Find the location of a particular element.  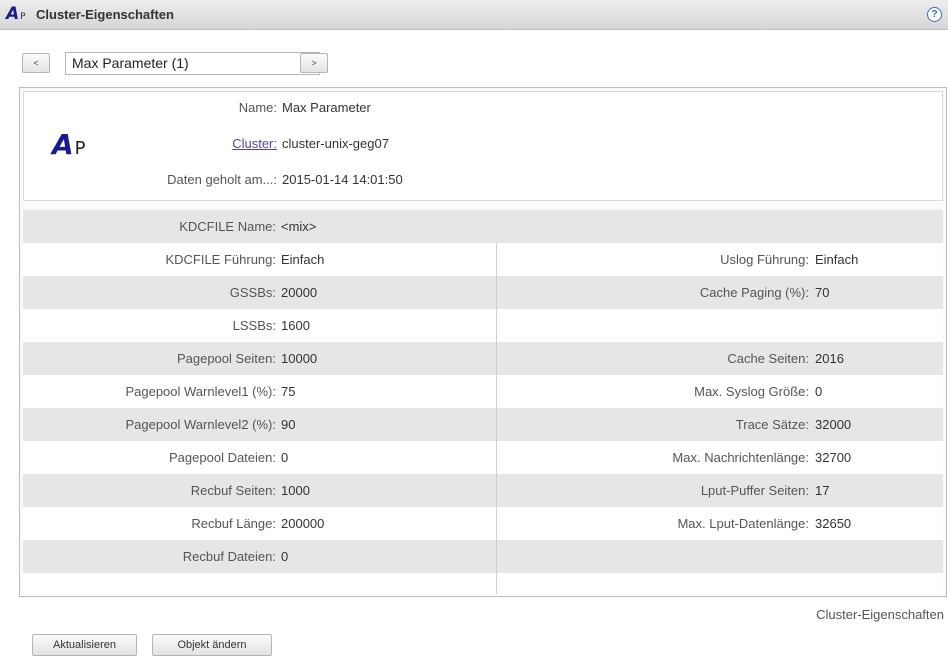

kdcfile-name-label: KDCFILE Name: is located at coordinates (227, 226).